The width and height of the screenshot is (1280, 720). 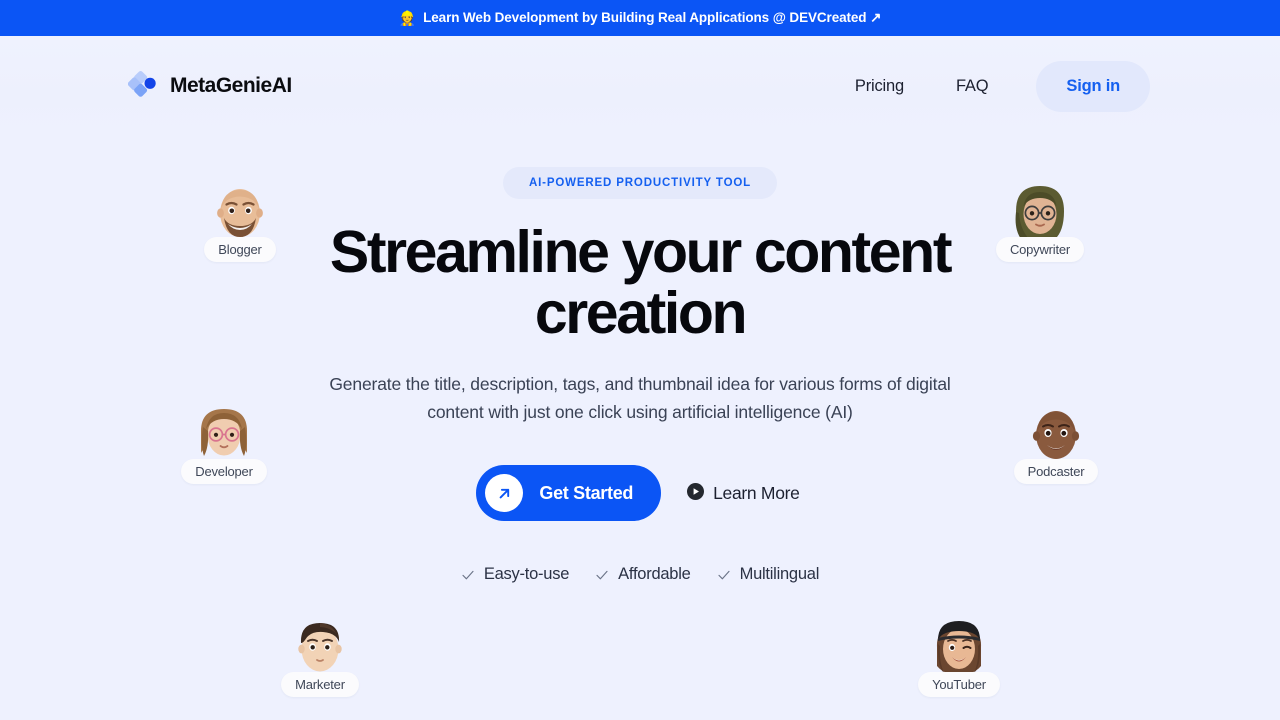 I want to click on site-header: MetaGenieAI Pricing FAQ Sign in, so click(x=640, y=86).